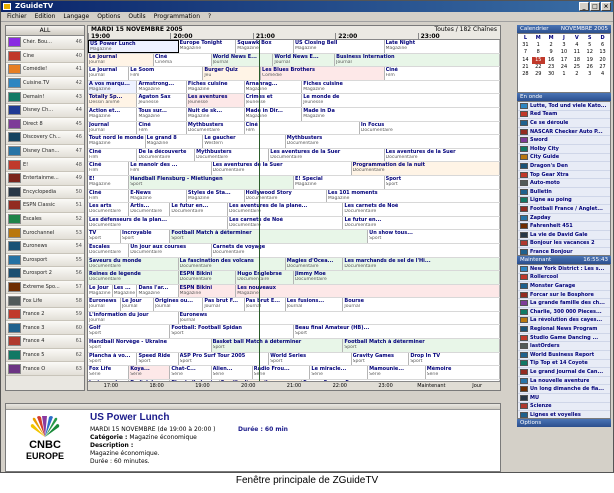 Image resolution: width=614 pixels, height=493 pixels. I want to click on program-cell: Artis... Documentaire, so click(150, 209).